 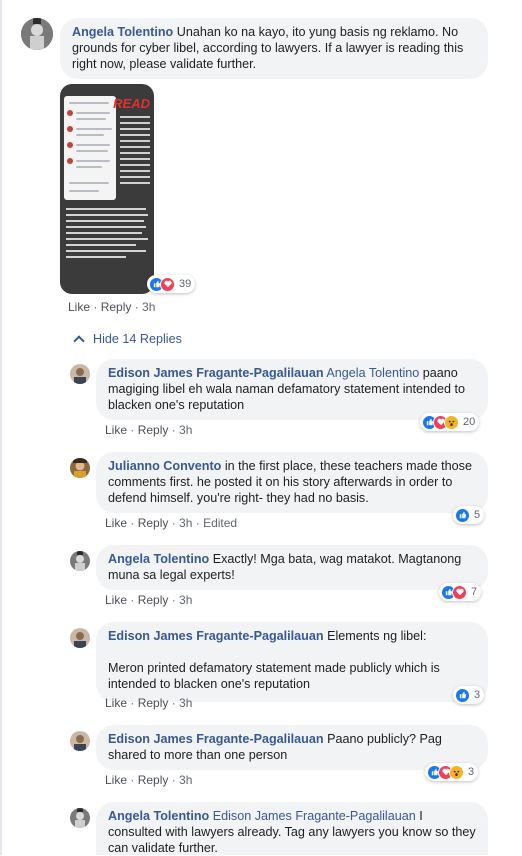 I want to click on reaction-count: 20, so click(x=469, y=422).